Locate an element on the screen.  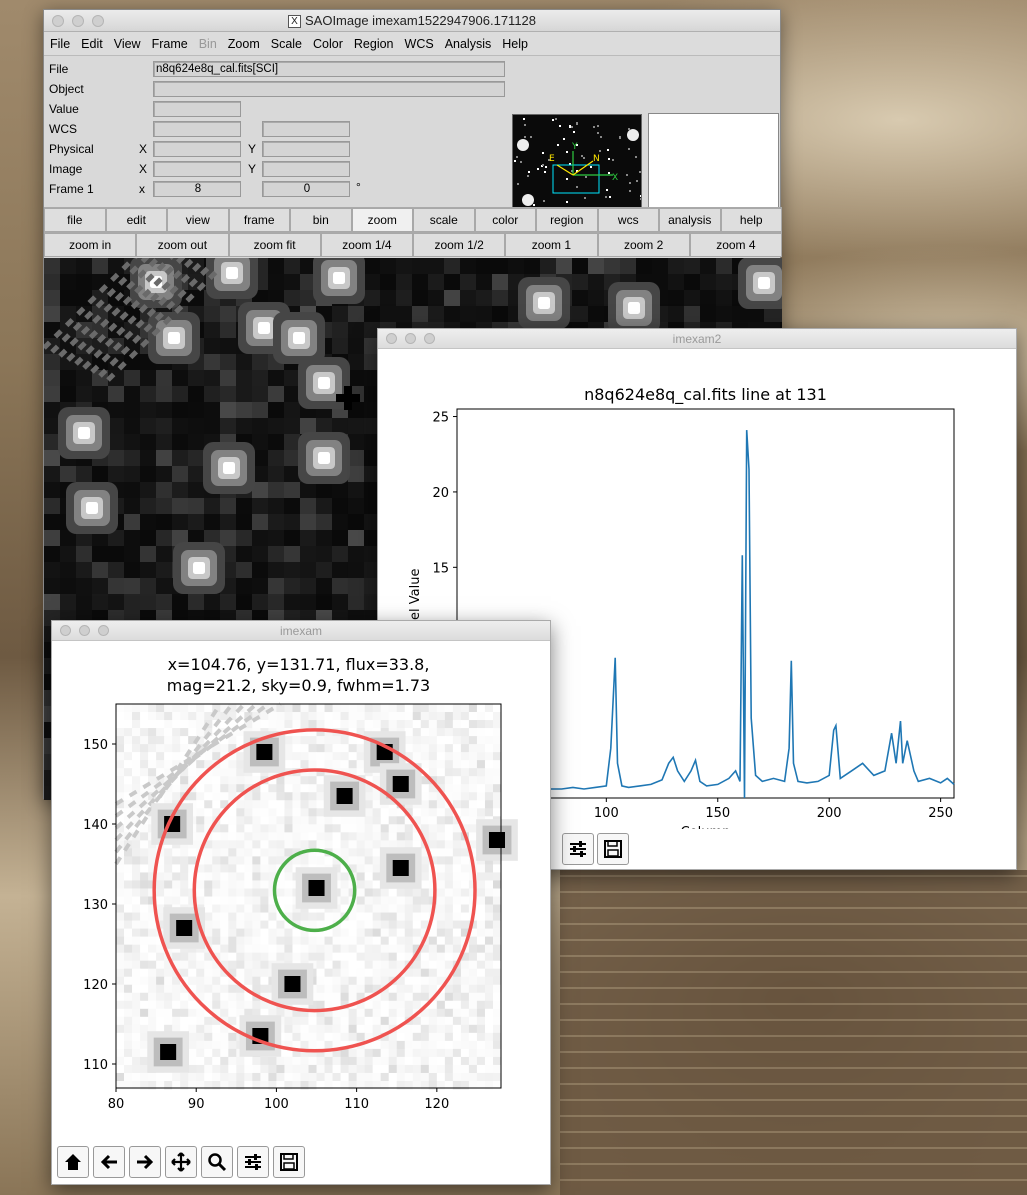
frame-angle-field: 0 is located at coordinates (306, 189).